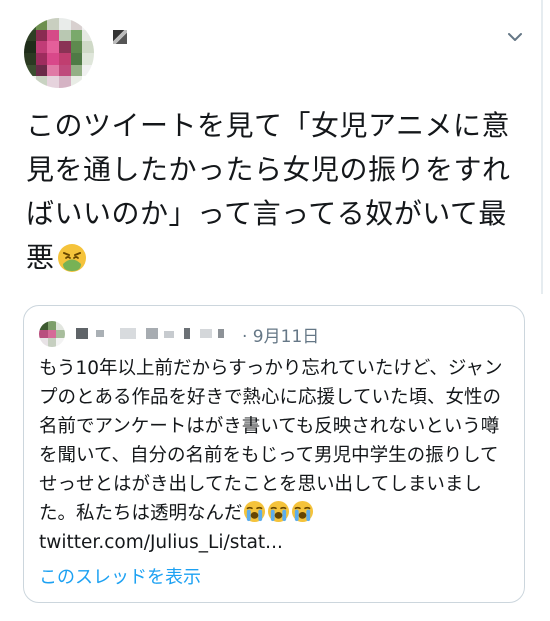  Describe the element at coordinates (120, 37) in the screenshot. I see `author-name-redacted` at that location.